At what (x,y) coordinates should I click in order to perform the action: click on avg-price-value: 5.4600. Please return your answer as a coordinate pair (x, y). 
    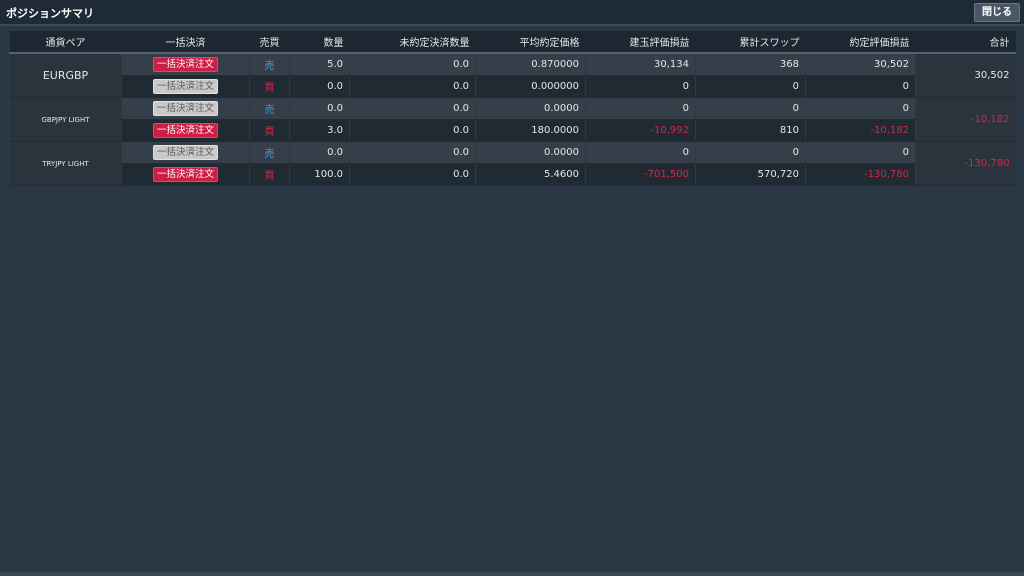
    Looking at the image, I should click on (530, 174).